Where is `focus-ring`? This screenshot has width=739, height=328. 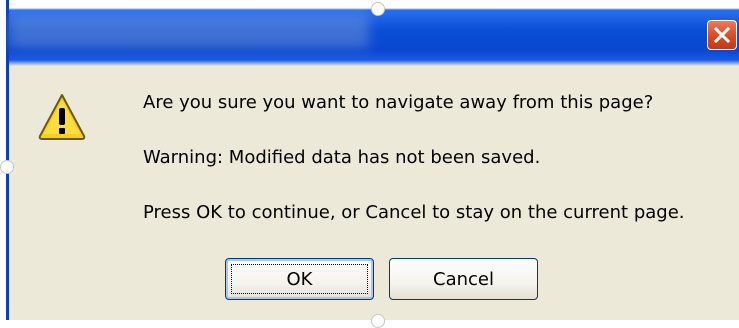
focus-ring is located at coordinates (299, 279).